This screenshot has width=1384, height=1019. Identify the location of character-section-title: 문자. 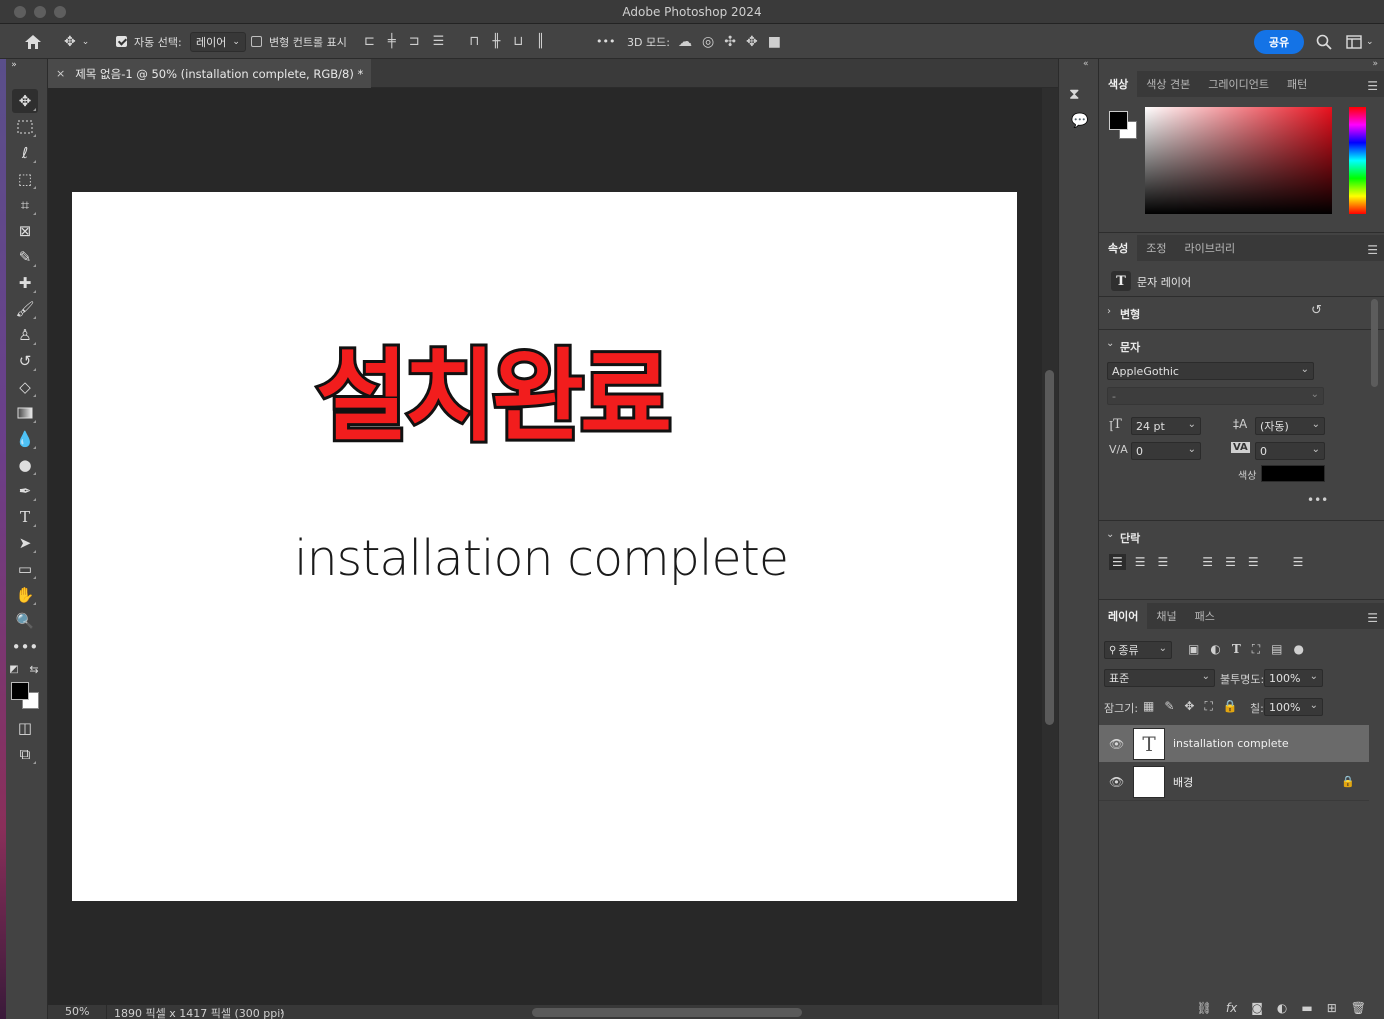
(1130, 347).